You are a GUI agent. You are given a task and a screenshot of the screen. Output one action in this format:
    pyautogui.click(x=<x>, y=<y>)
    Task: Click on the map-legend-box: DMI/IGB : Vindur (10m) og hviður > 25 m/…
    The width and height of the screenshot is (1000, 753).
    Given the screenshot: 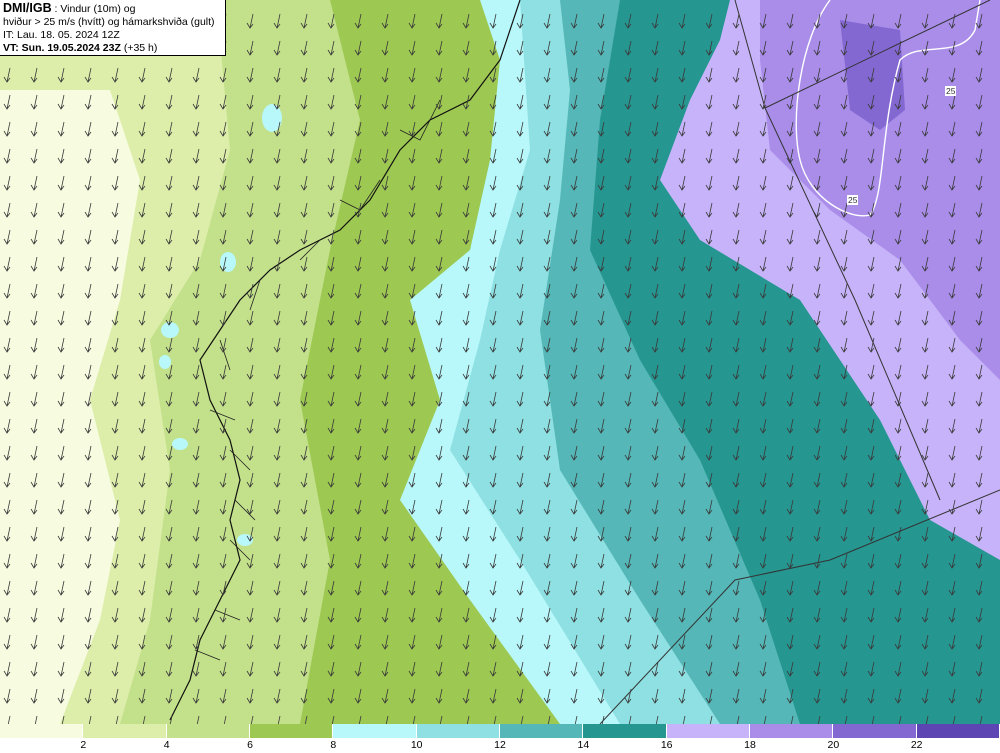 What is the action you would take?
    pyautogui.click(x=113, y=28)
    